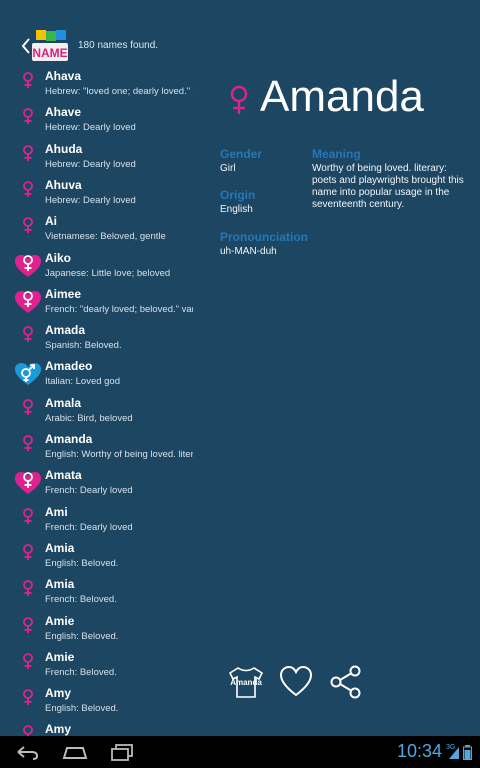  Describe the element at coordinates (98, 483) in the screenshot. I see `list-item: Amata French: Dearly loved` at that location.